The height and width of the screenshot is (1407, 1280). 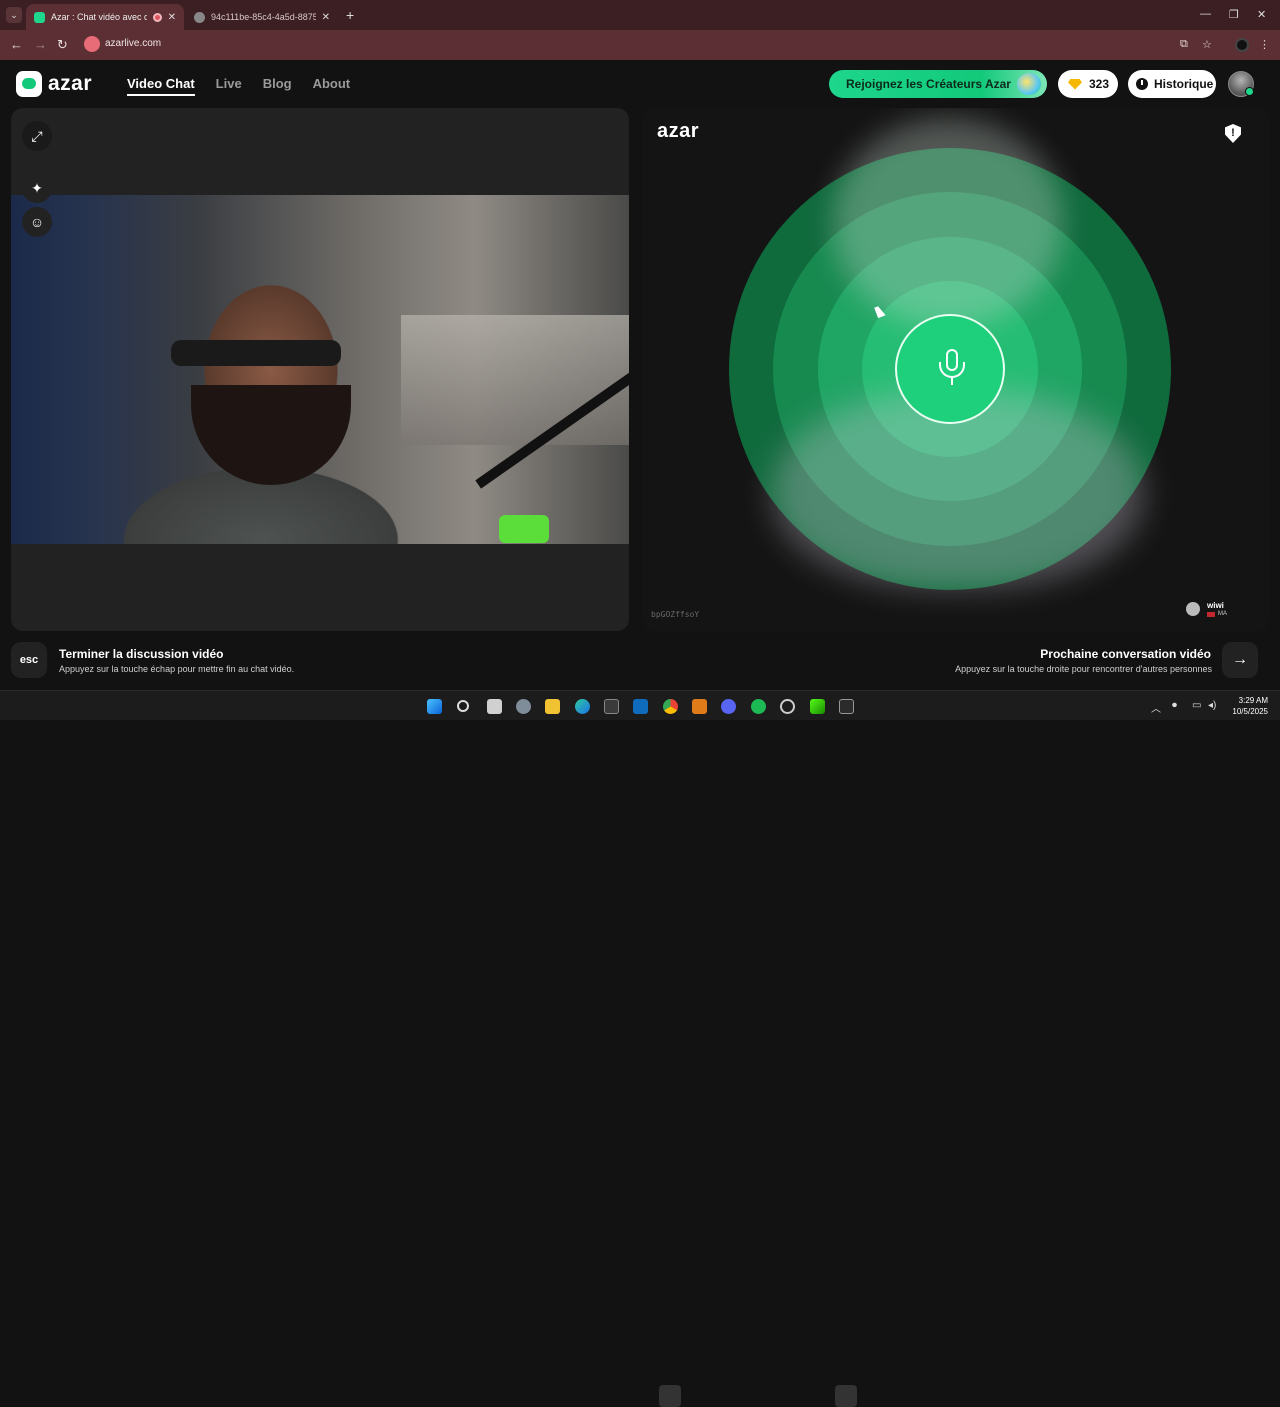 What do you see at coordinates (332, 86) in the screenshot?
I see `nav-about: About` at bounding box center [332, 86].